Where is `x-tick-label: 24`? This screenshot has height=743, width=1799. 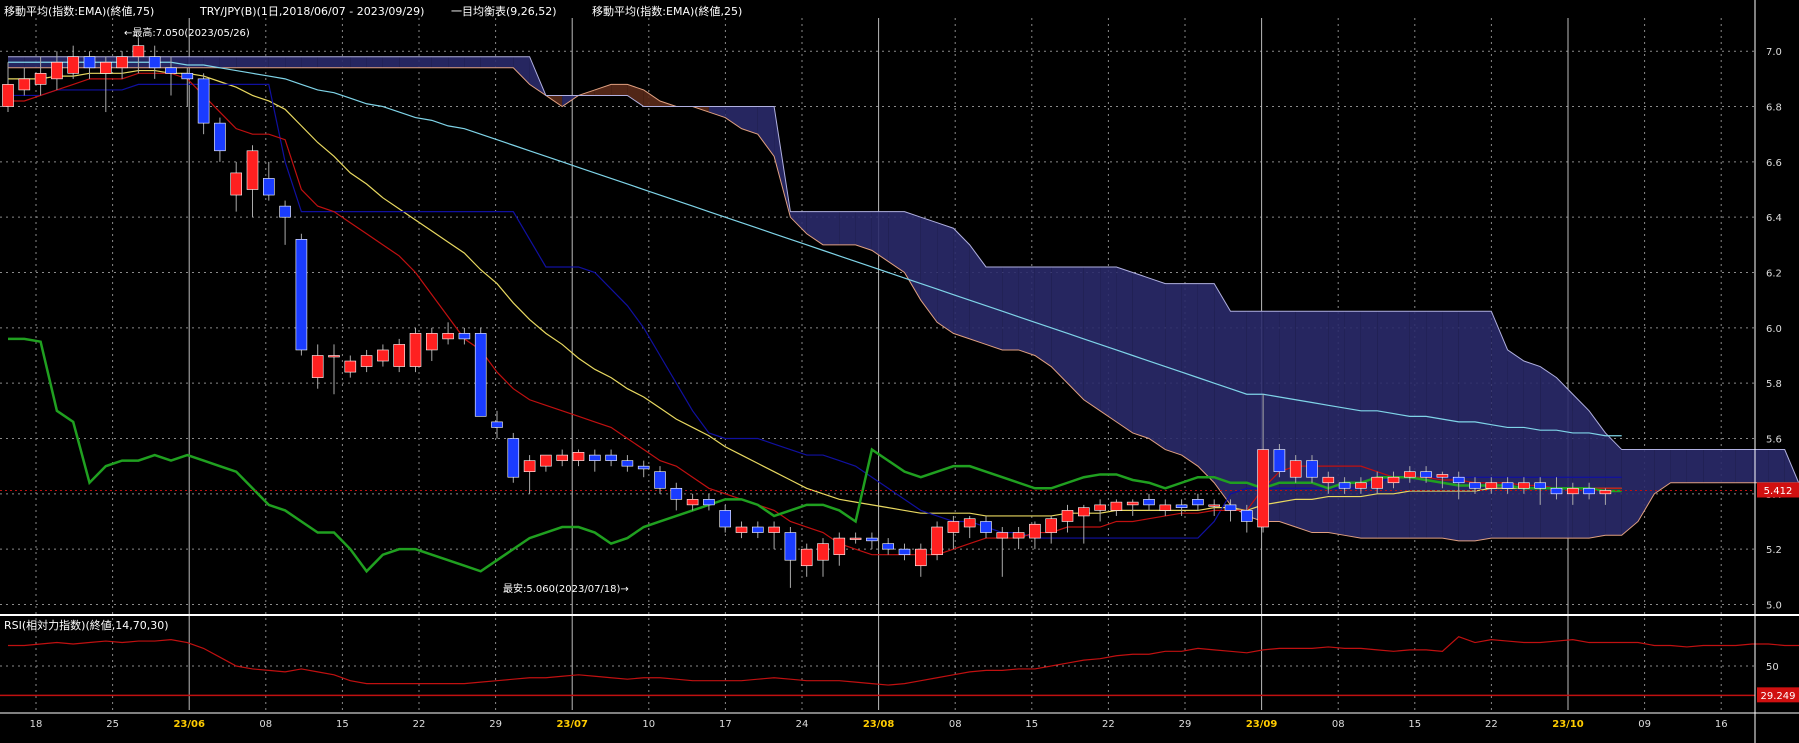
x-tick-label: 24 is located at coordinates (802, 724).